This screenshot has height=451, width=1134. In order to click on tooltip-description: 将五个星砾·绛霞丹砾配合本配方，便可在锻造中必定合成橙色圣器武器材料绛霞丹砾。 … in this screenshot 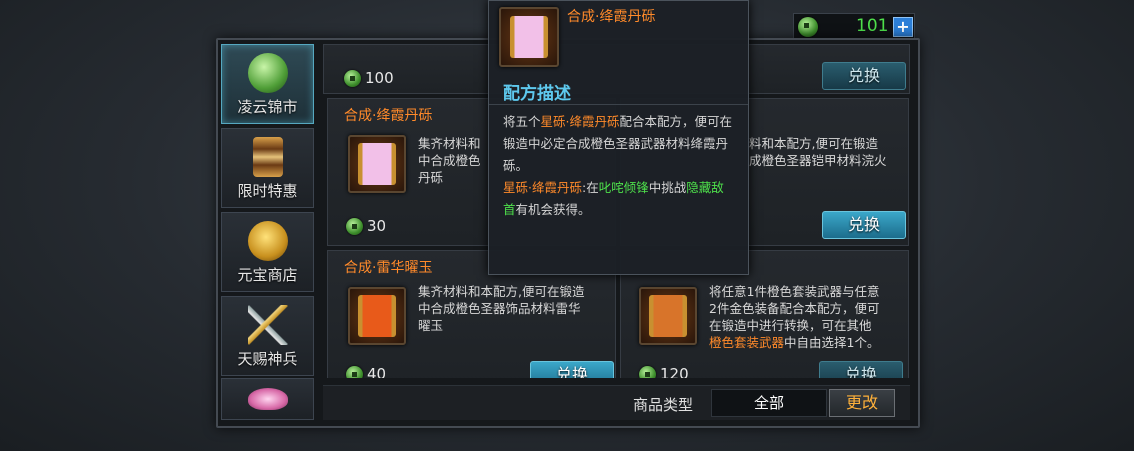, I will do `click(618, 165)`.